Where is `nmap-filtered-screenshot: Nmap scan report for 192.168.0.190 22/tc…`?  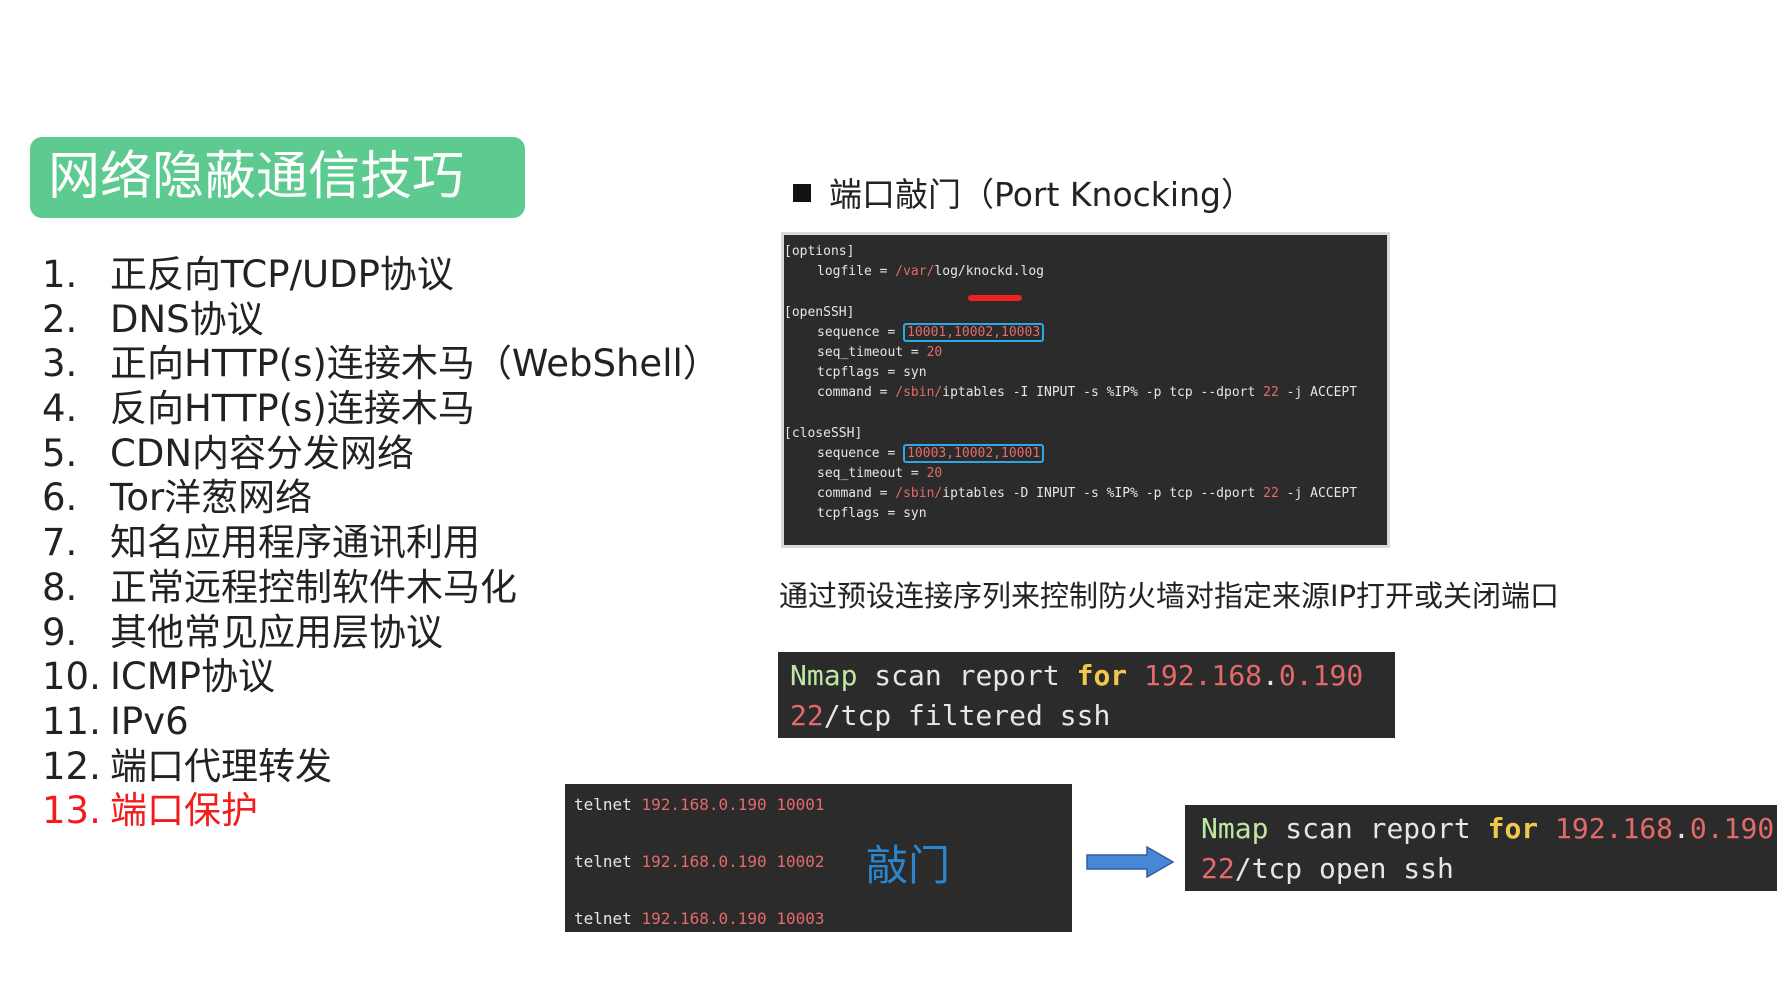
nmap-filtered-screenshot: Nmap scan report for 192.168.0.190 22/tc… is located at coordinates (1086, 695).